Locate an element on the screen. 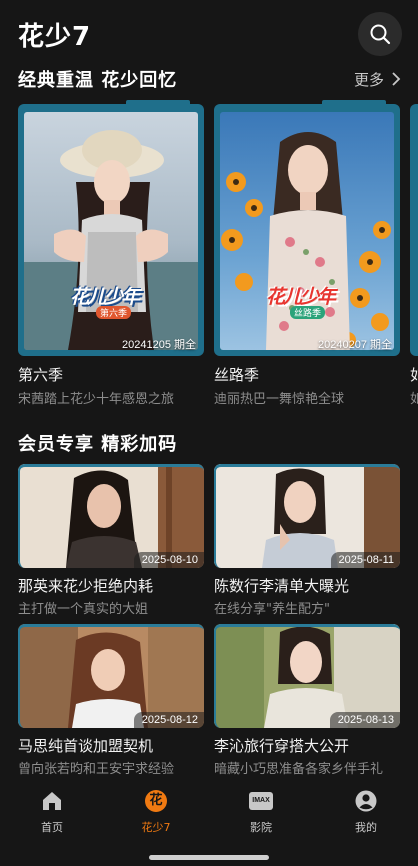  home-indicator is located at coordinates (209, 857).